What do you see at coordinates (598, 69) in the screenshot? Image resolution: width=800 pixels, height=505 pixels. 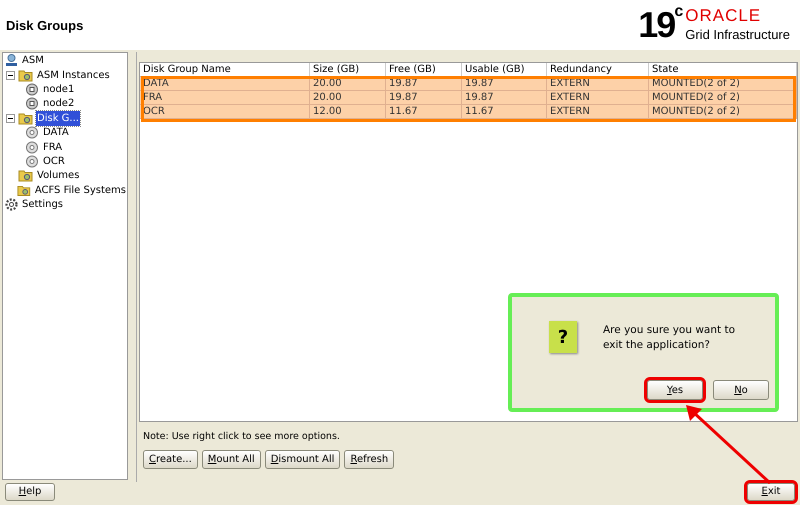 I see `column-header: Redundancy` at bounding box center [598, 69].